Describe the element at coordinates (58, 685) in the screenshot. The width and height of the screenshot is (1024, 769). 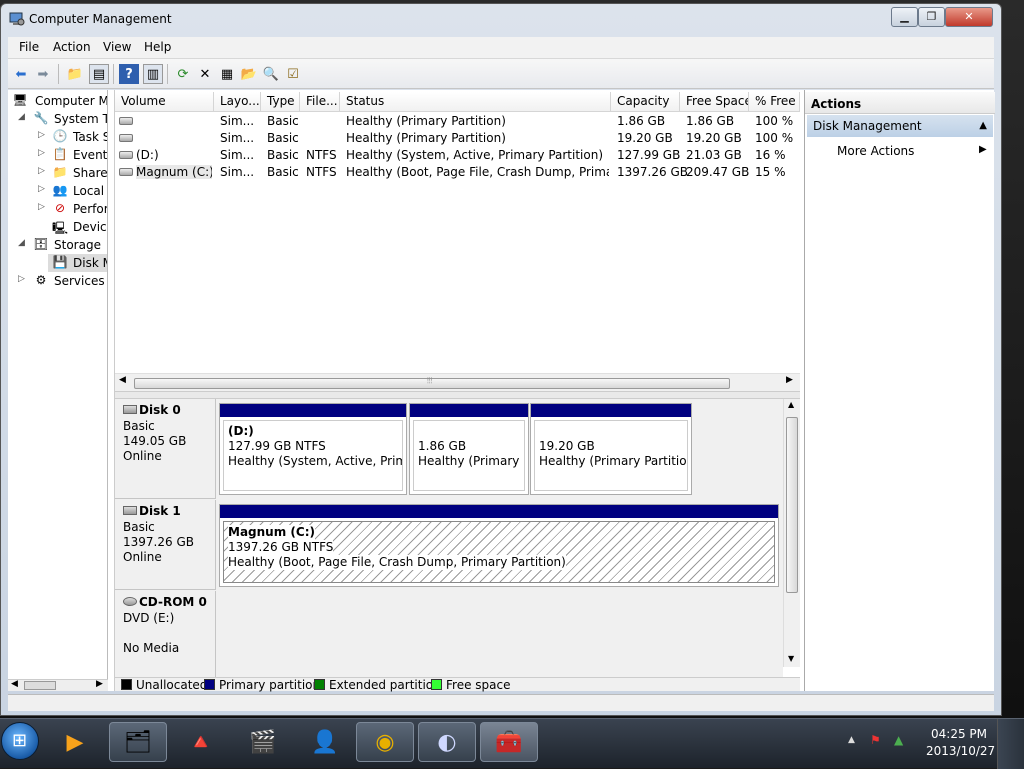
I see `tree-horizontal-scrollbar: ◀ ▶` at that location.